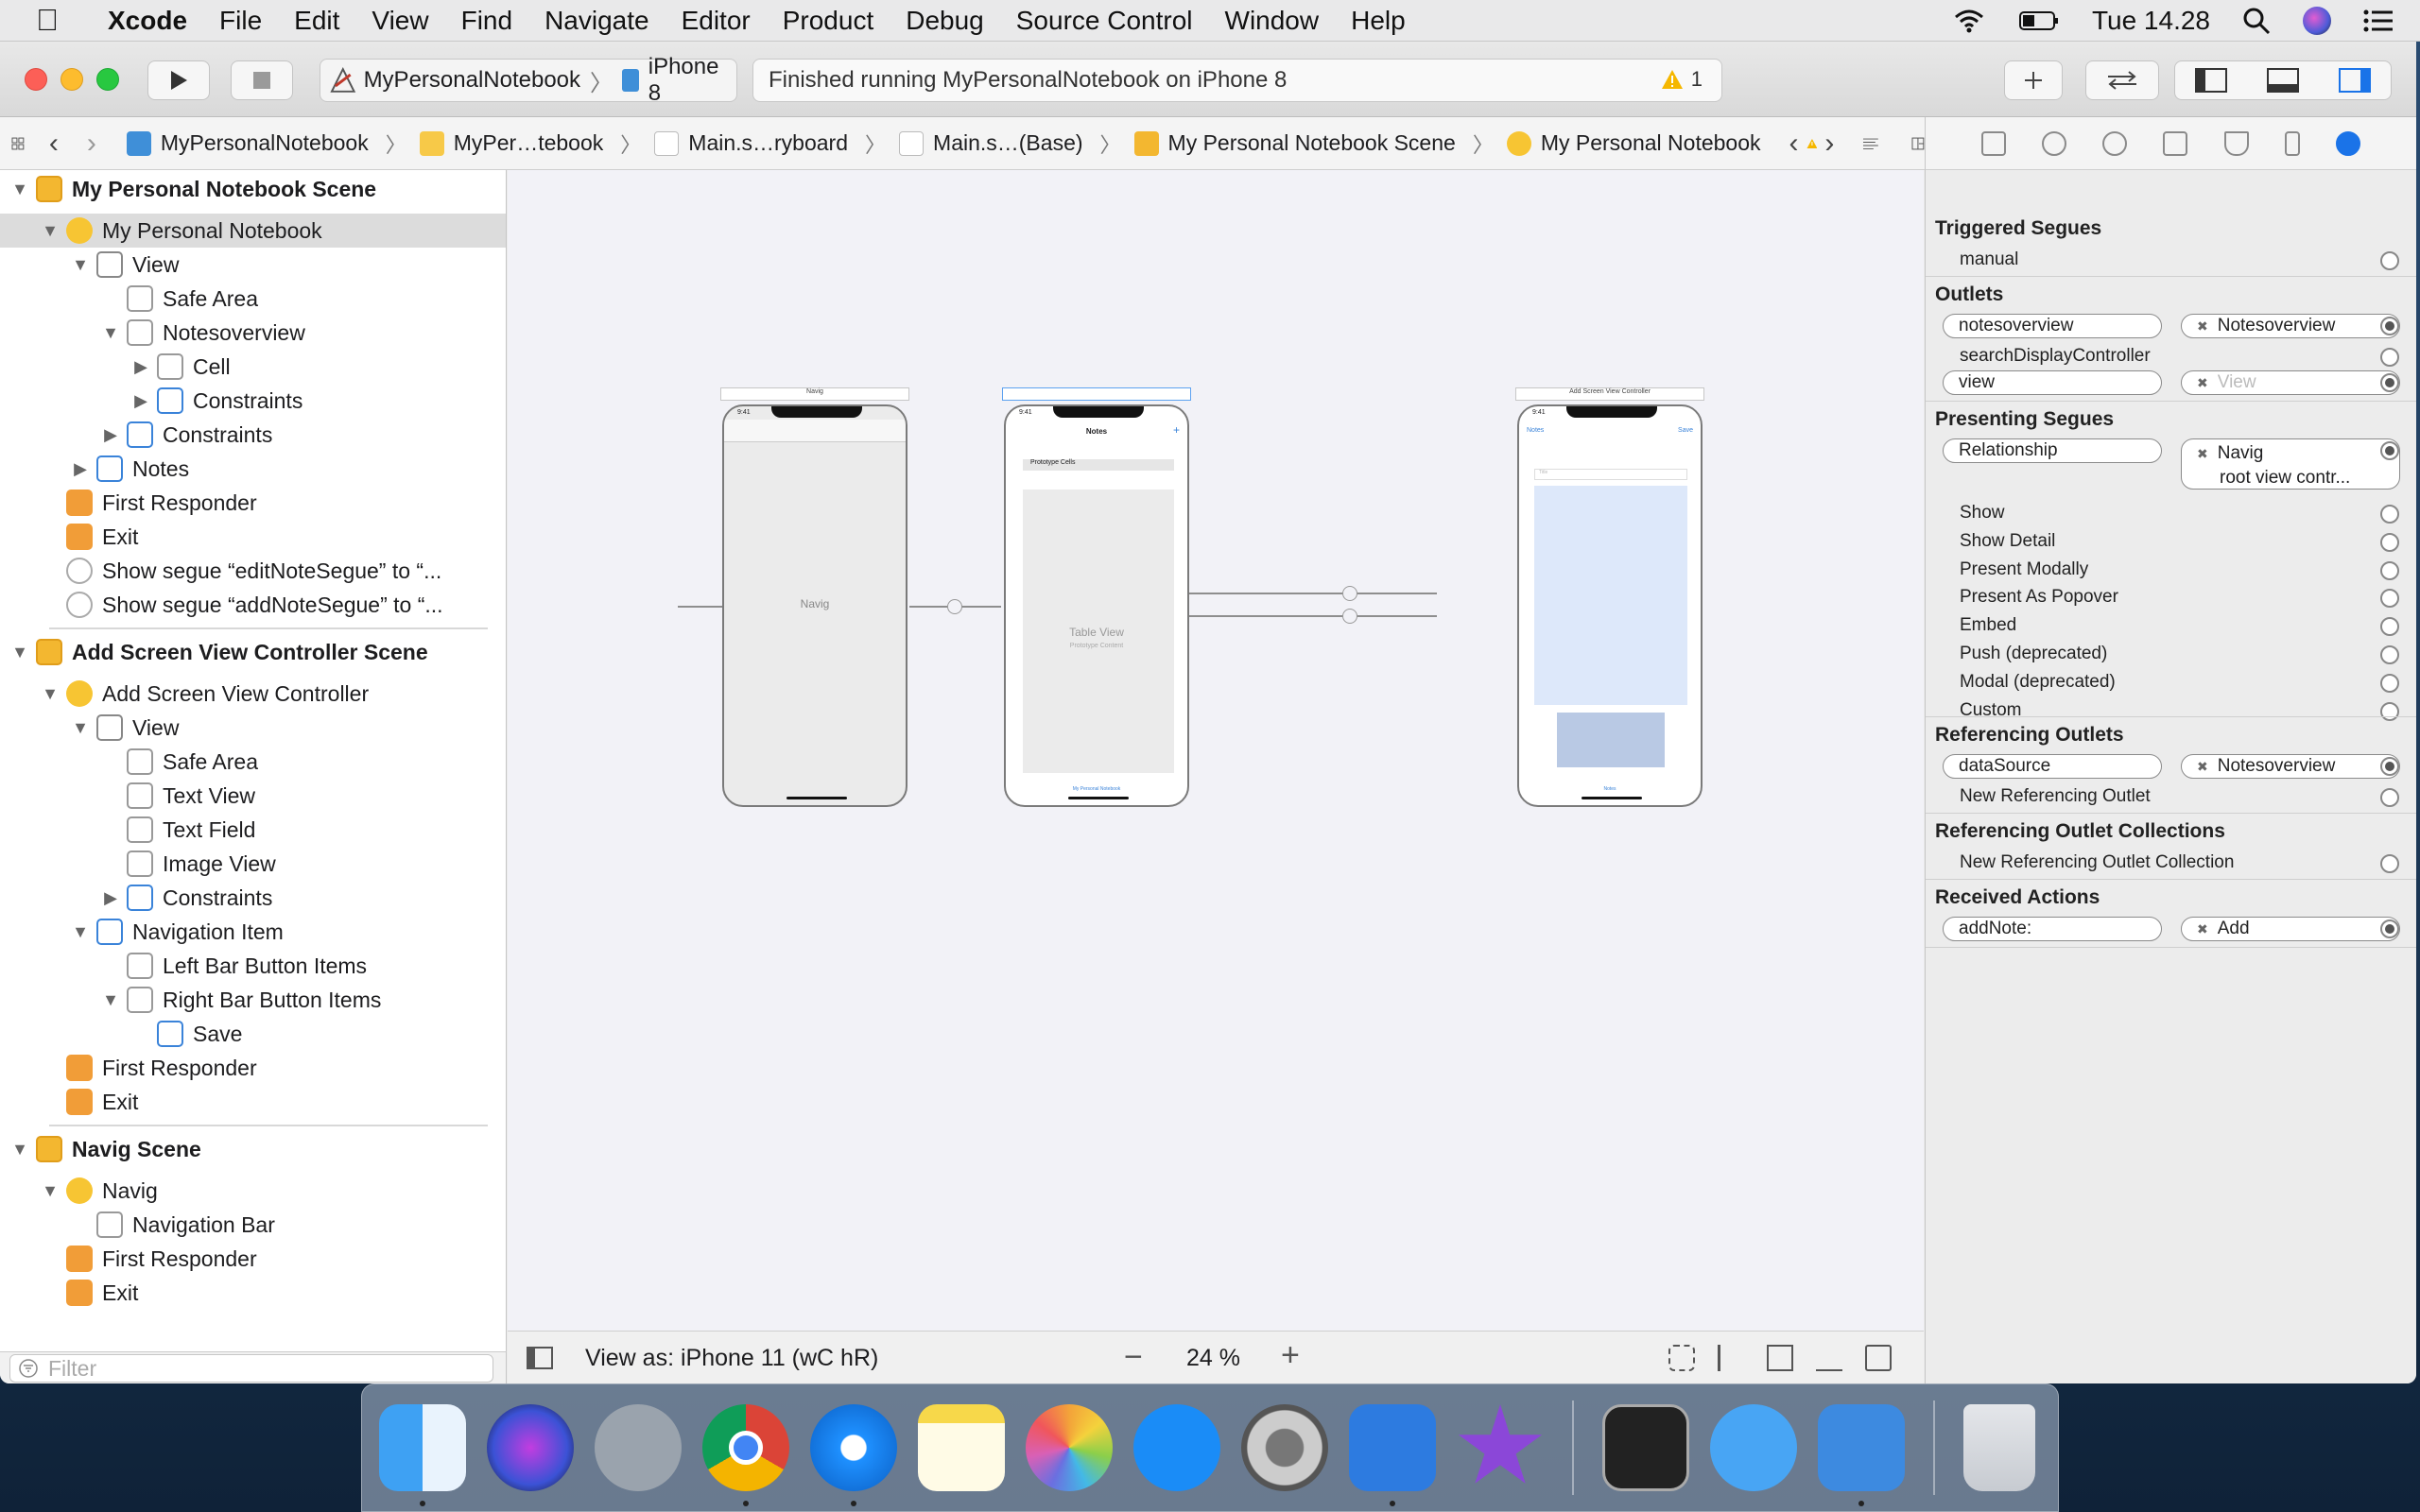 The width and height of the screenshot is (2420, 1512). I want to click on outline-row: Image View, so click(253, 864).